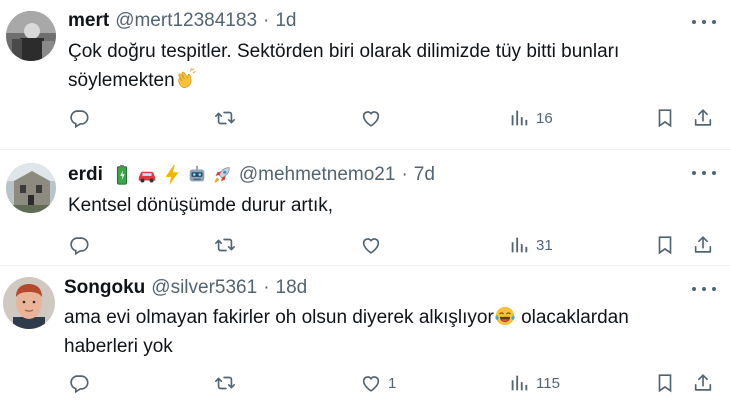  Describe the element at coordinates (424, 175) in the screenshot. I see `timestamp: 7d` at that location.